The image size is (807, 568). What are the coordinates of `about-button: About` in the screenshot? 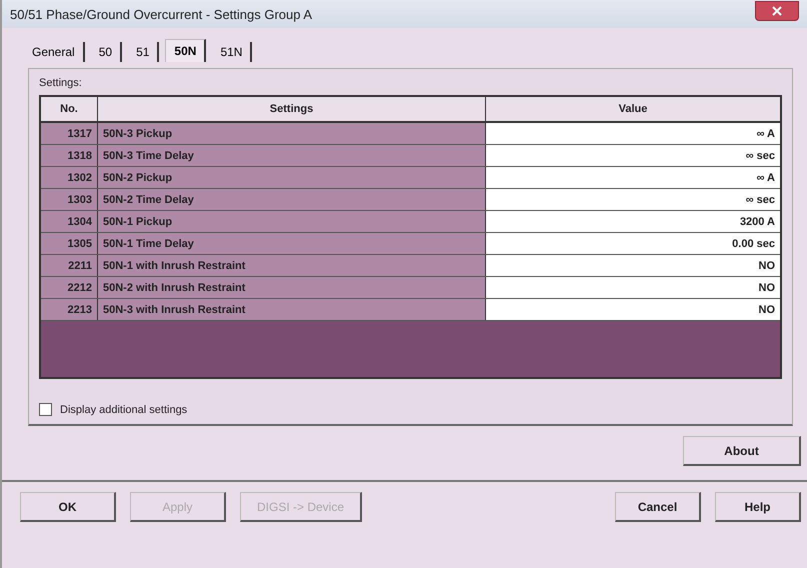 It's located at (742, 451).